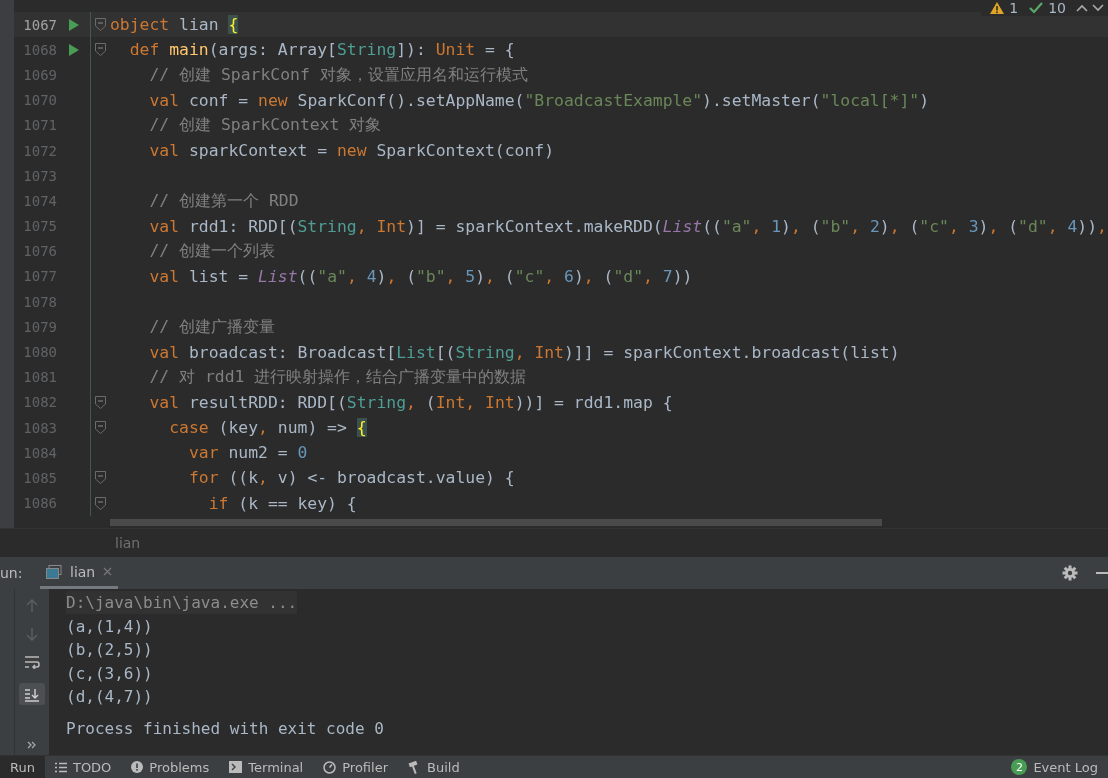 This screenshot has width=1108, height=778. Describe the element at coordinates (12, 573) in the screenshot. I see `panel-title: un:` at that location.